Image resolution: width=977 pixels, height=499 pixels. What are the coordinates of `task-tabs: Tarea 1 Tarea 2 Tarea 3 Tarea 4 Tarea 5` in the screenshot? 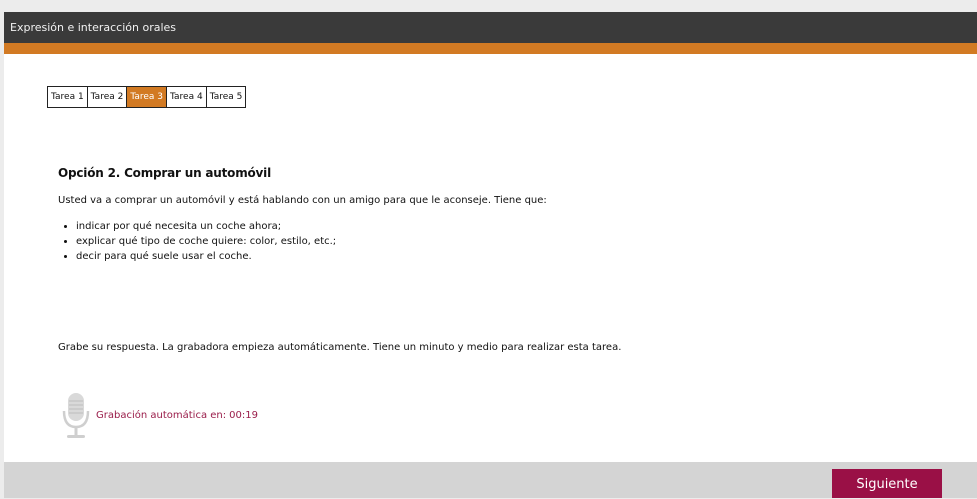 It's located at (147, 97).